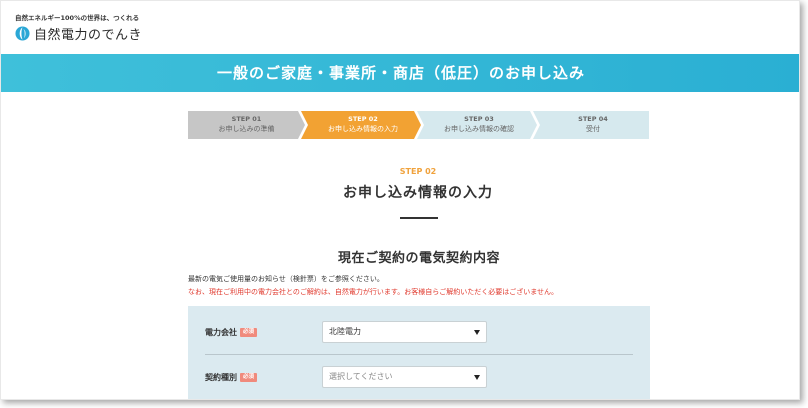 The width and height of the screenshot is (808, 408). I want to click on form-row-contract-type: 契約種別 必須 選択してください, so click(419, 377).